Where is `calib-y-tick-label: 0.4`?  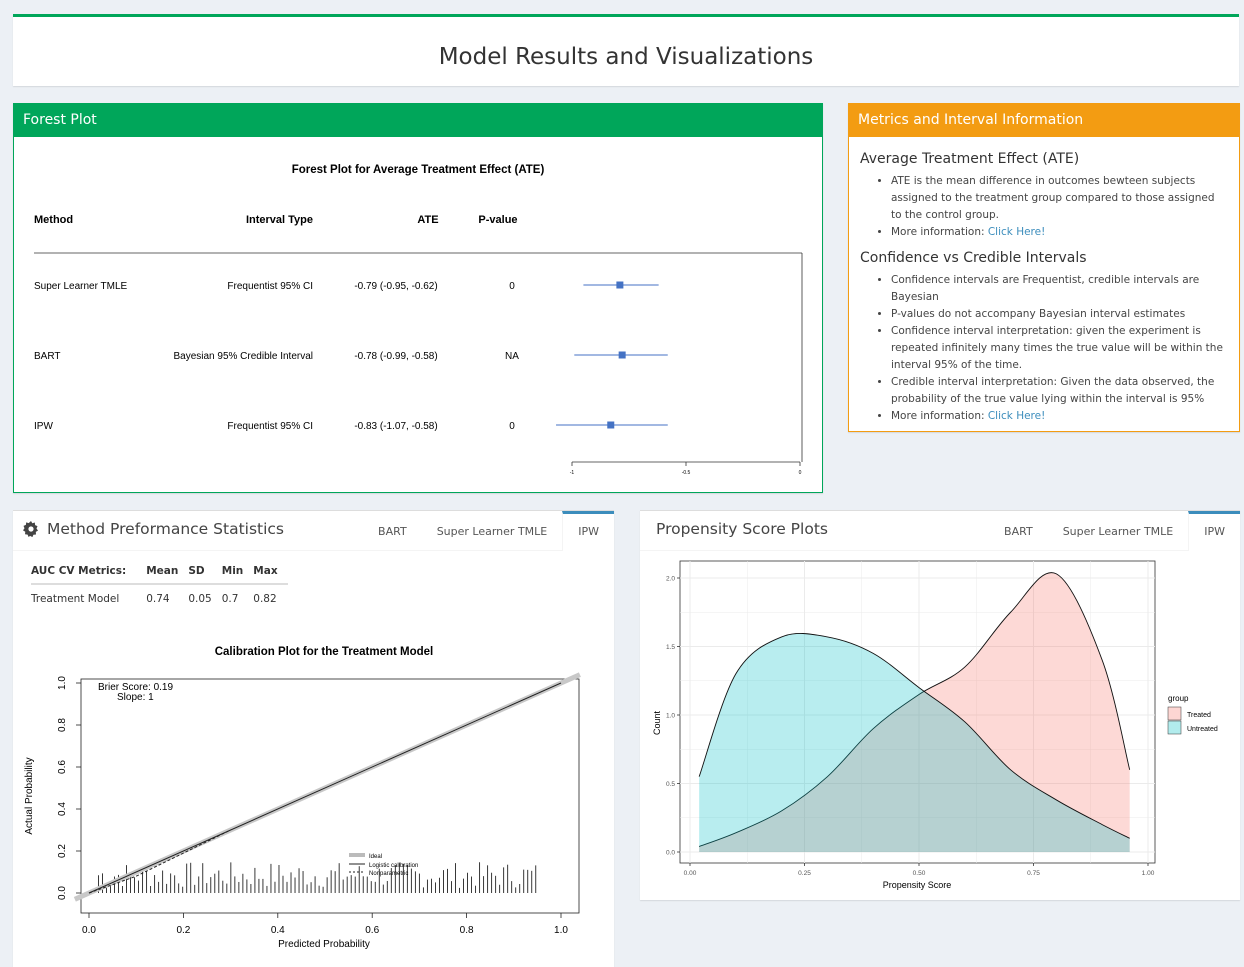
calib-y-tick-label: 0.4 is located at coordinates (62, 809).